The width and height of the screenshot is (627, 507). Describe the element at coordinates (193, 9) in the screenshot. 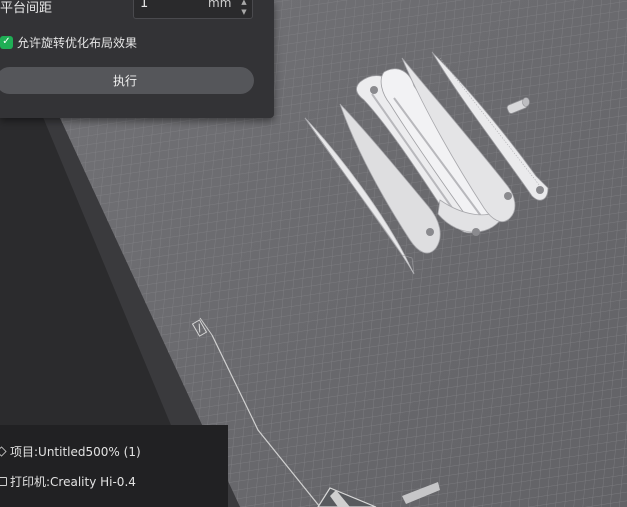

I see `plate-spacing-input: 1 mm ▲ ▼` at that location.